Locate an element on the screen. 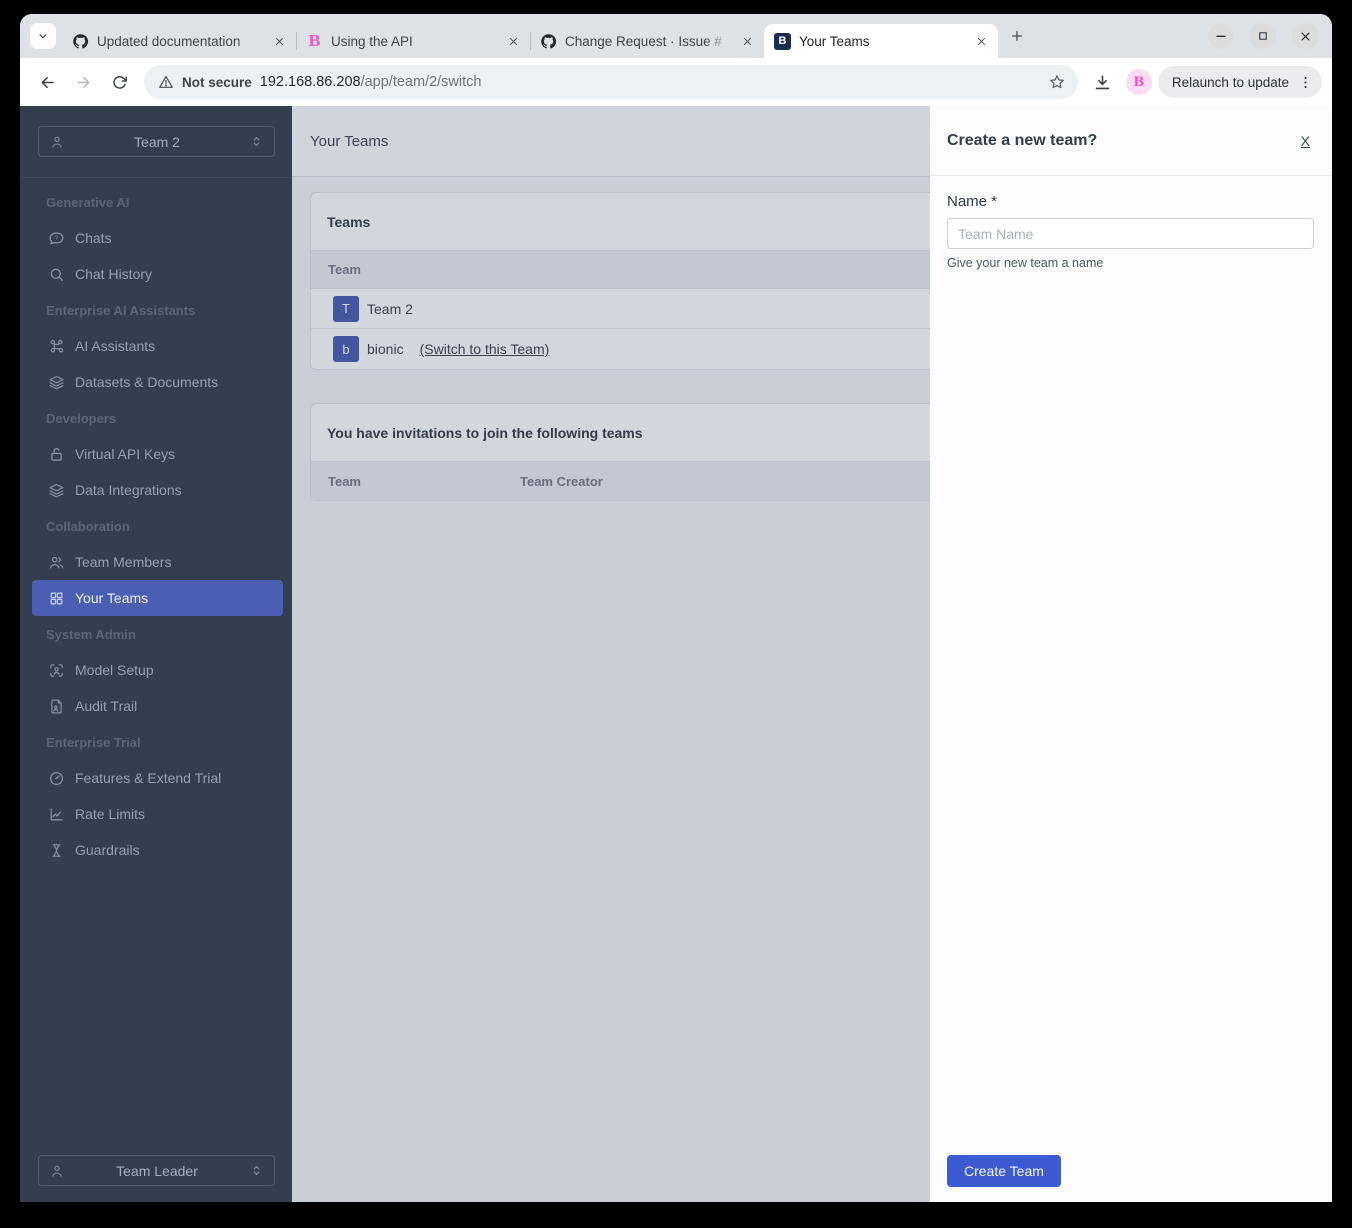  app-favicon-icon: B is located at coordinates (782, 41).